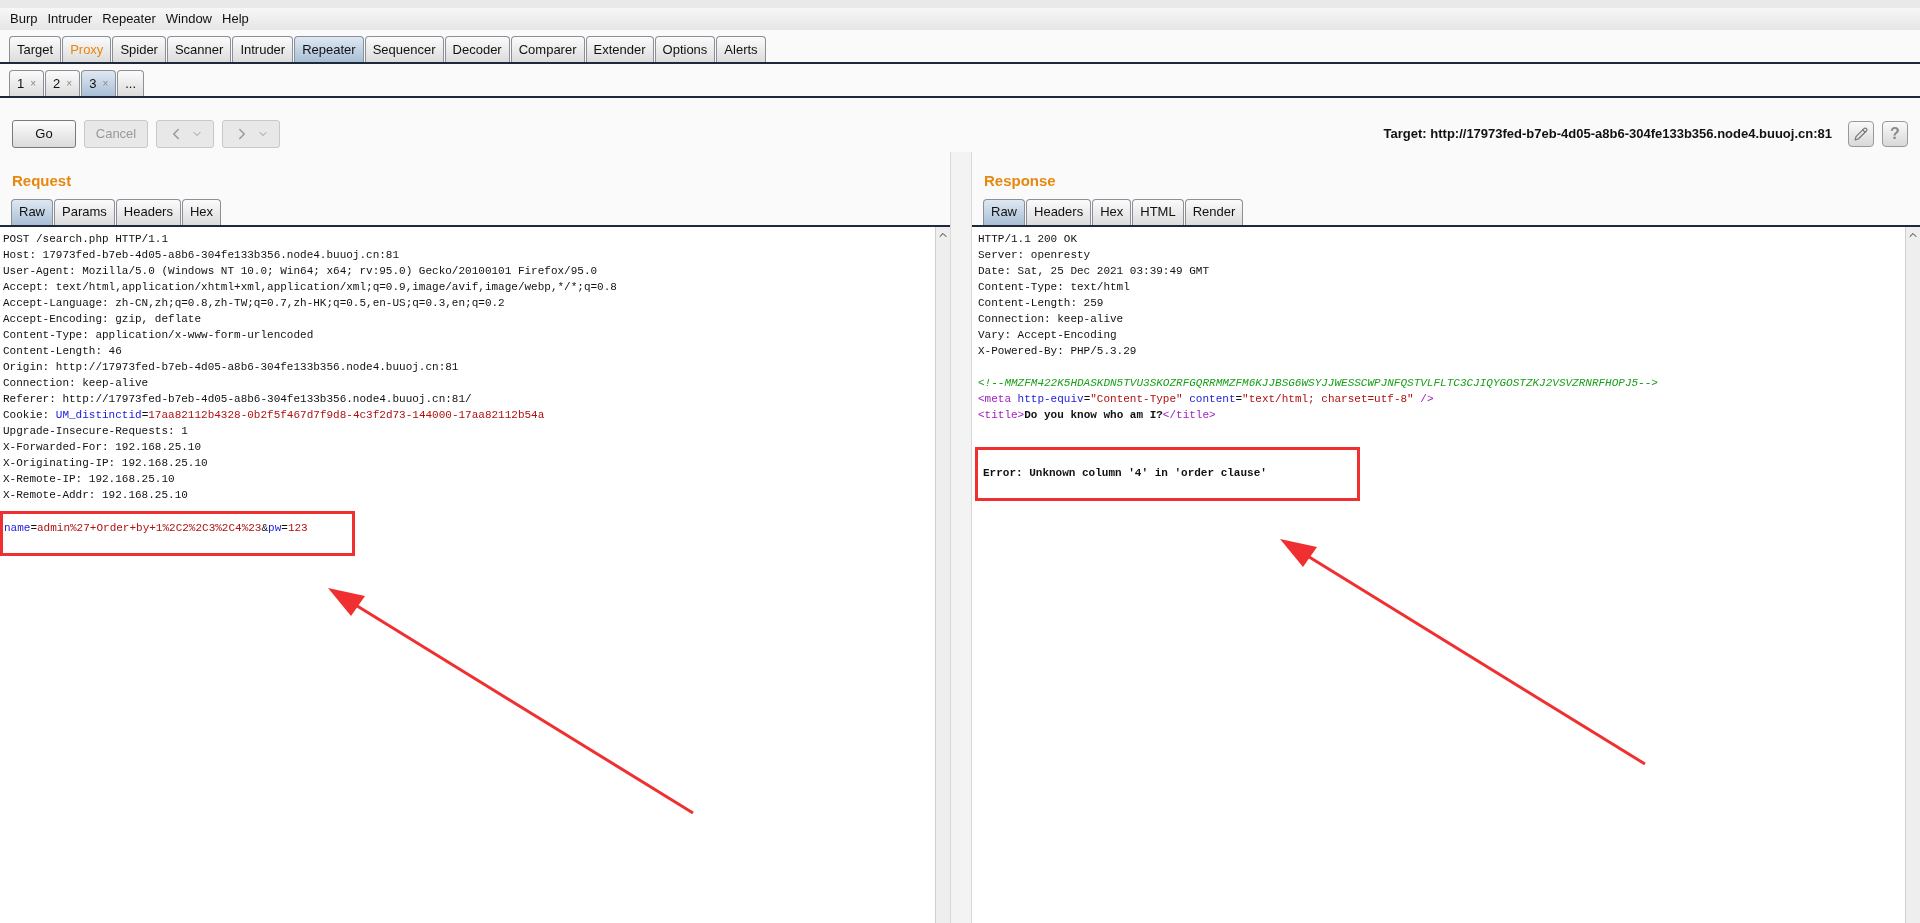 The image size is (1920, 923). I want to click on tab: 2 ×, so click(63, 83).